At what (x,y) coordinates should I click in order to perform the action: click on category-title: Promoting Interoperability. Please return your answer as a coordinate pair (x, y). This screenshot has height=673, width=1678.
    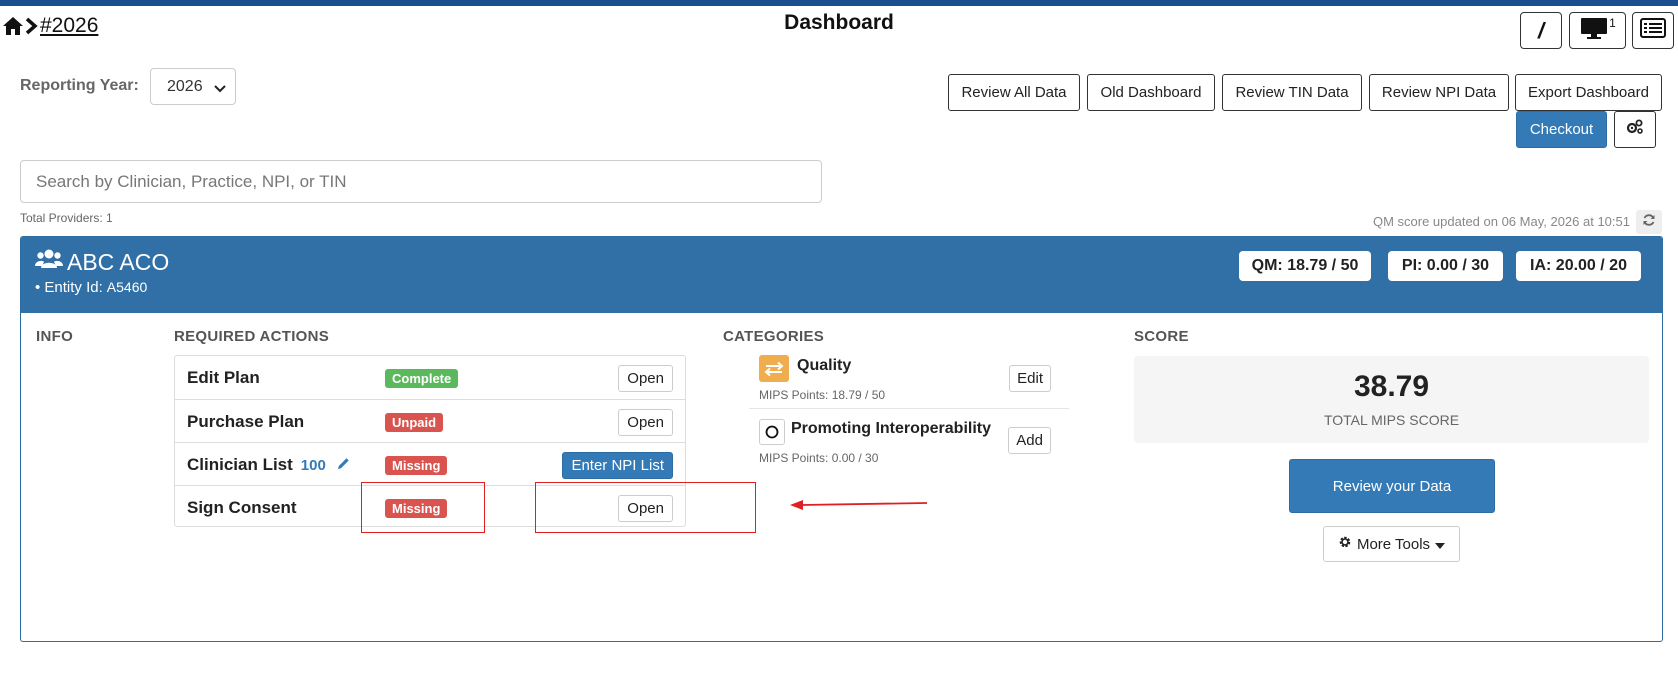
    Looking at the image, I should click on (891, 428).